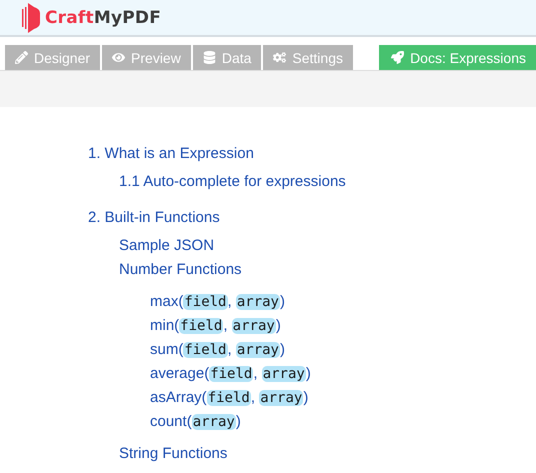 This screenshot has width=536, height=473. I want to click on gears-icon, so click(279, 57).